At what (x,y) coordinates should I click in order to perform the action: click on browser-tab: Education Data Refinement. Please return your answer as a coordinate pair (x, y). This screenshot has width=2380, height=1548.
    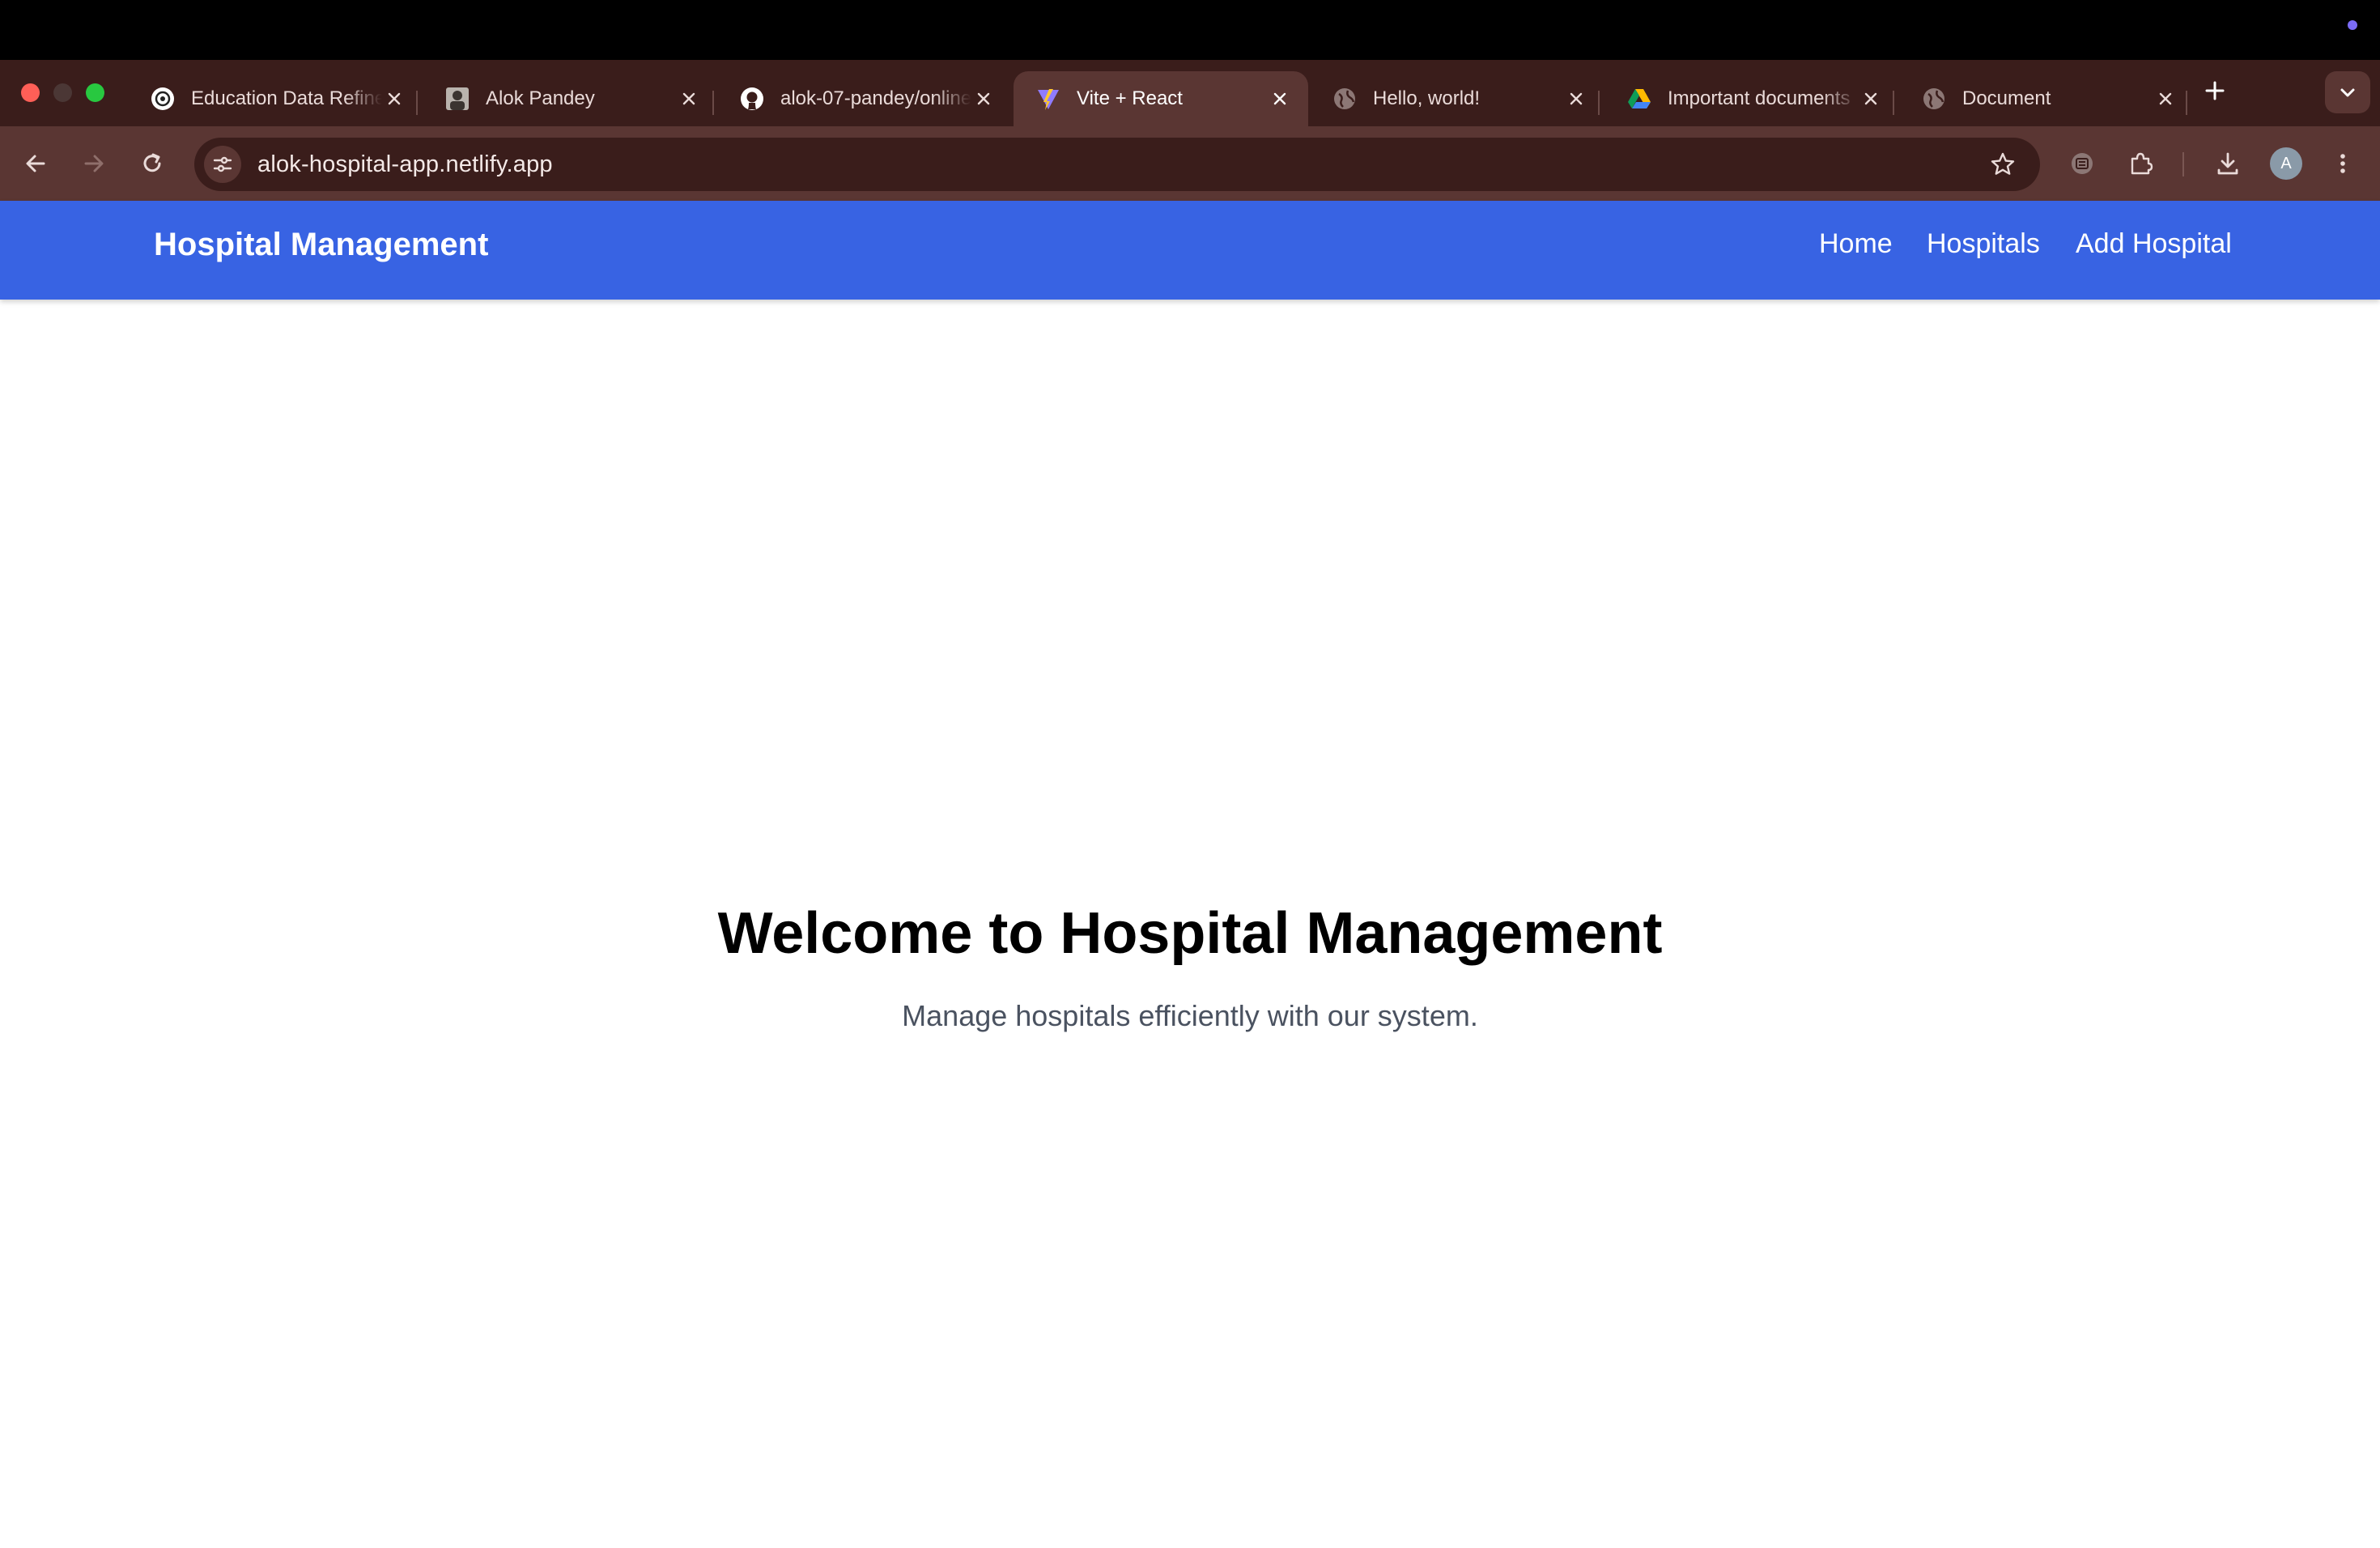
    Looking at the image, I should click on (275, 99).